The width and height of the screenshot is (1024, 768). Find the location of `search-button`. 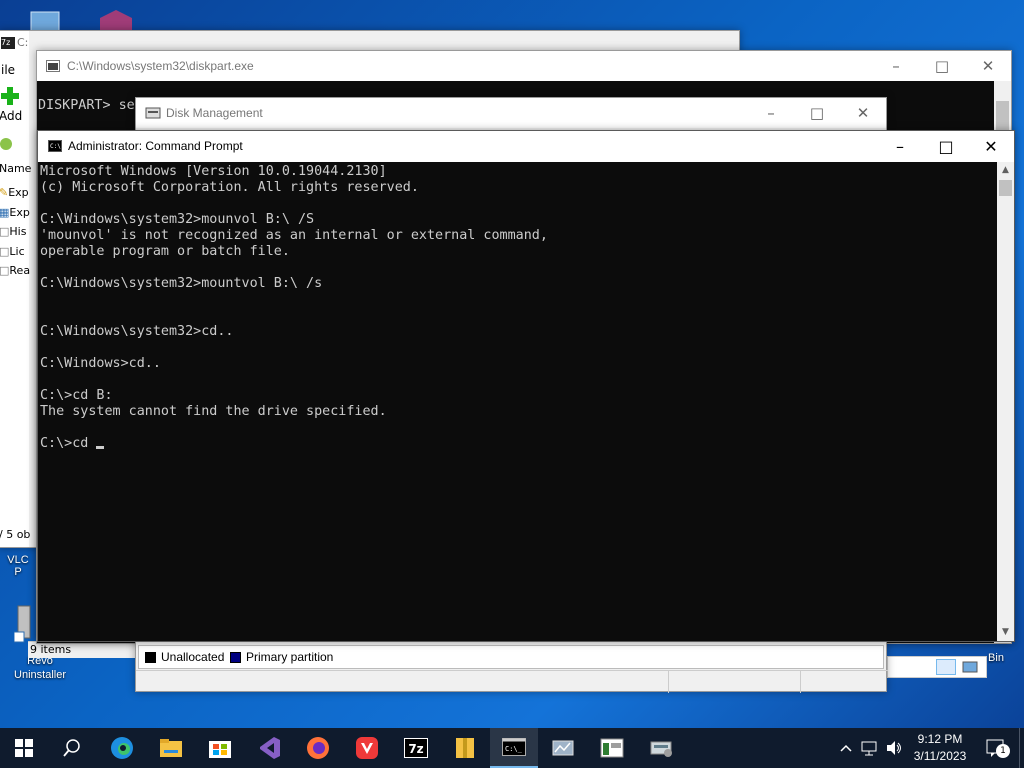

search-button is located at coordinates (72, 748).